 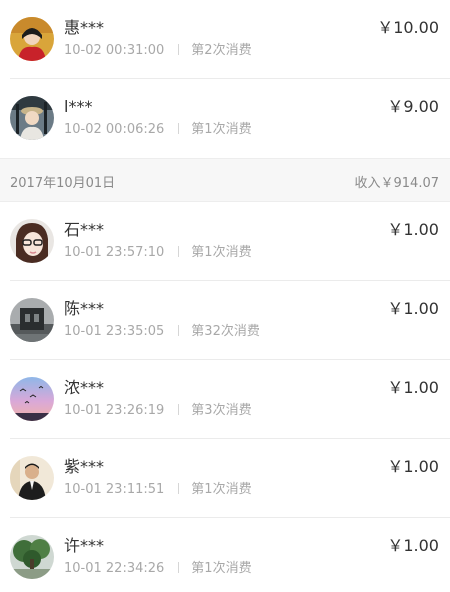 I want to click on payer-name: 浓***, so click(x=84, y=387).